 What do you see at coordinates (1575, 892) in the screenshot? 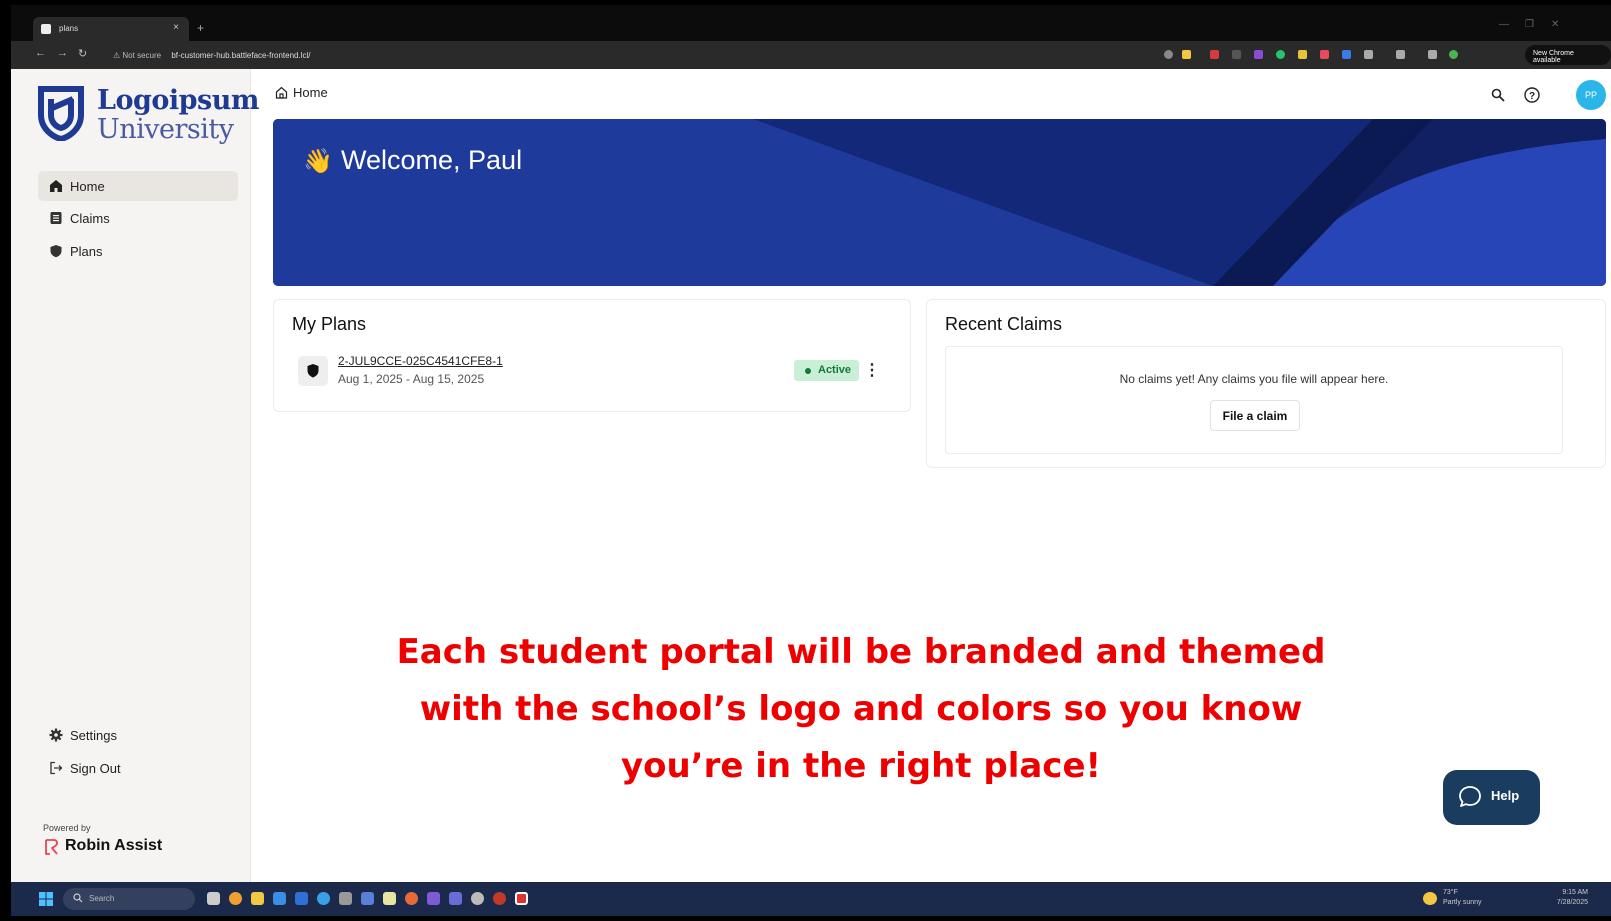
I see `clock-time: 9:15 AM` at bounding box center [1575, 892].